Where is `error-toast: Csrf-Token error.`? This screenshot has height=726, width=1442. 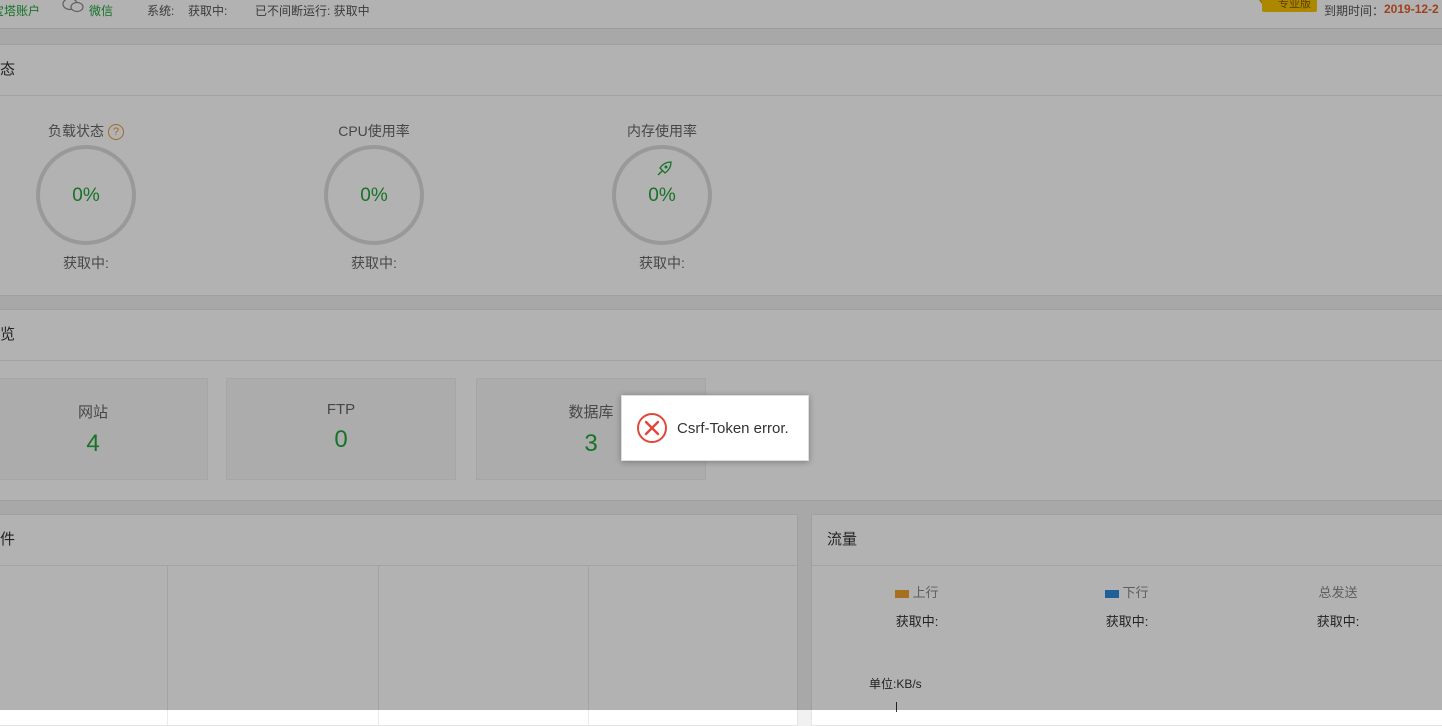 error-toast: Csrf-Token error. is located at coordinates (715, 428).